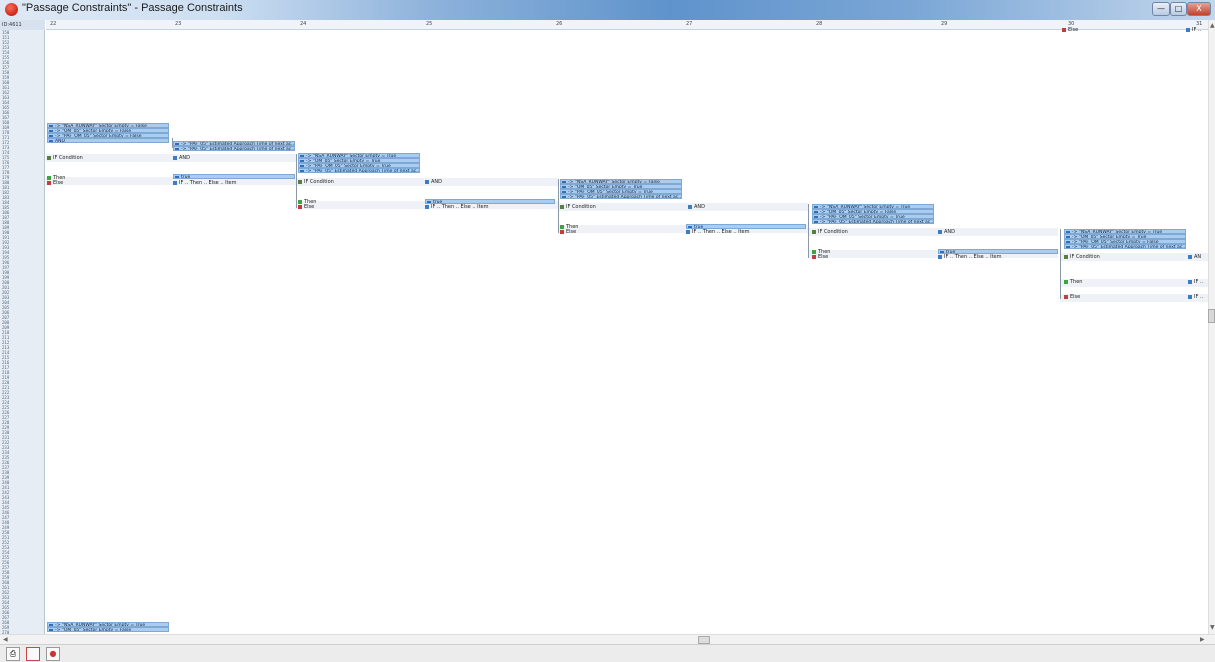  I want to click on column-number: 22, so click(53, 24).